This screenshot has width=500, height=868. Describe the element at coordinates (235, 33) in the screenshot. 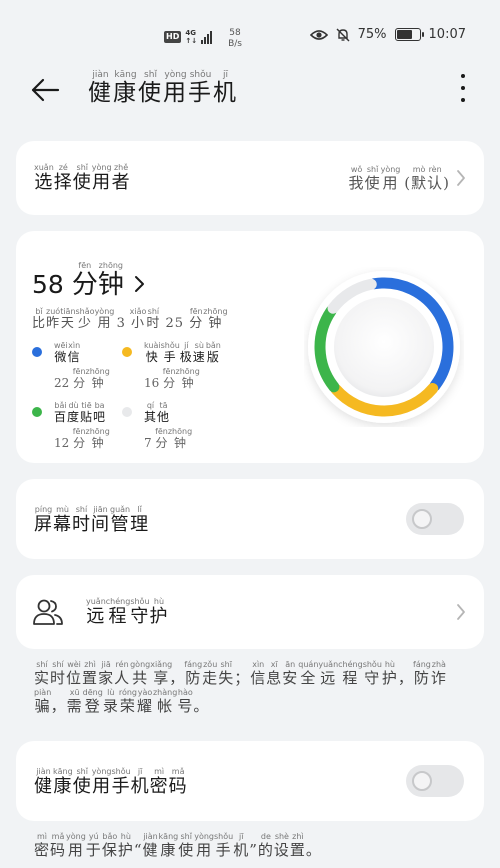

I see `speed-value: 58` at that location.